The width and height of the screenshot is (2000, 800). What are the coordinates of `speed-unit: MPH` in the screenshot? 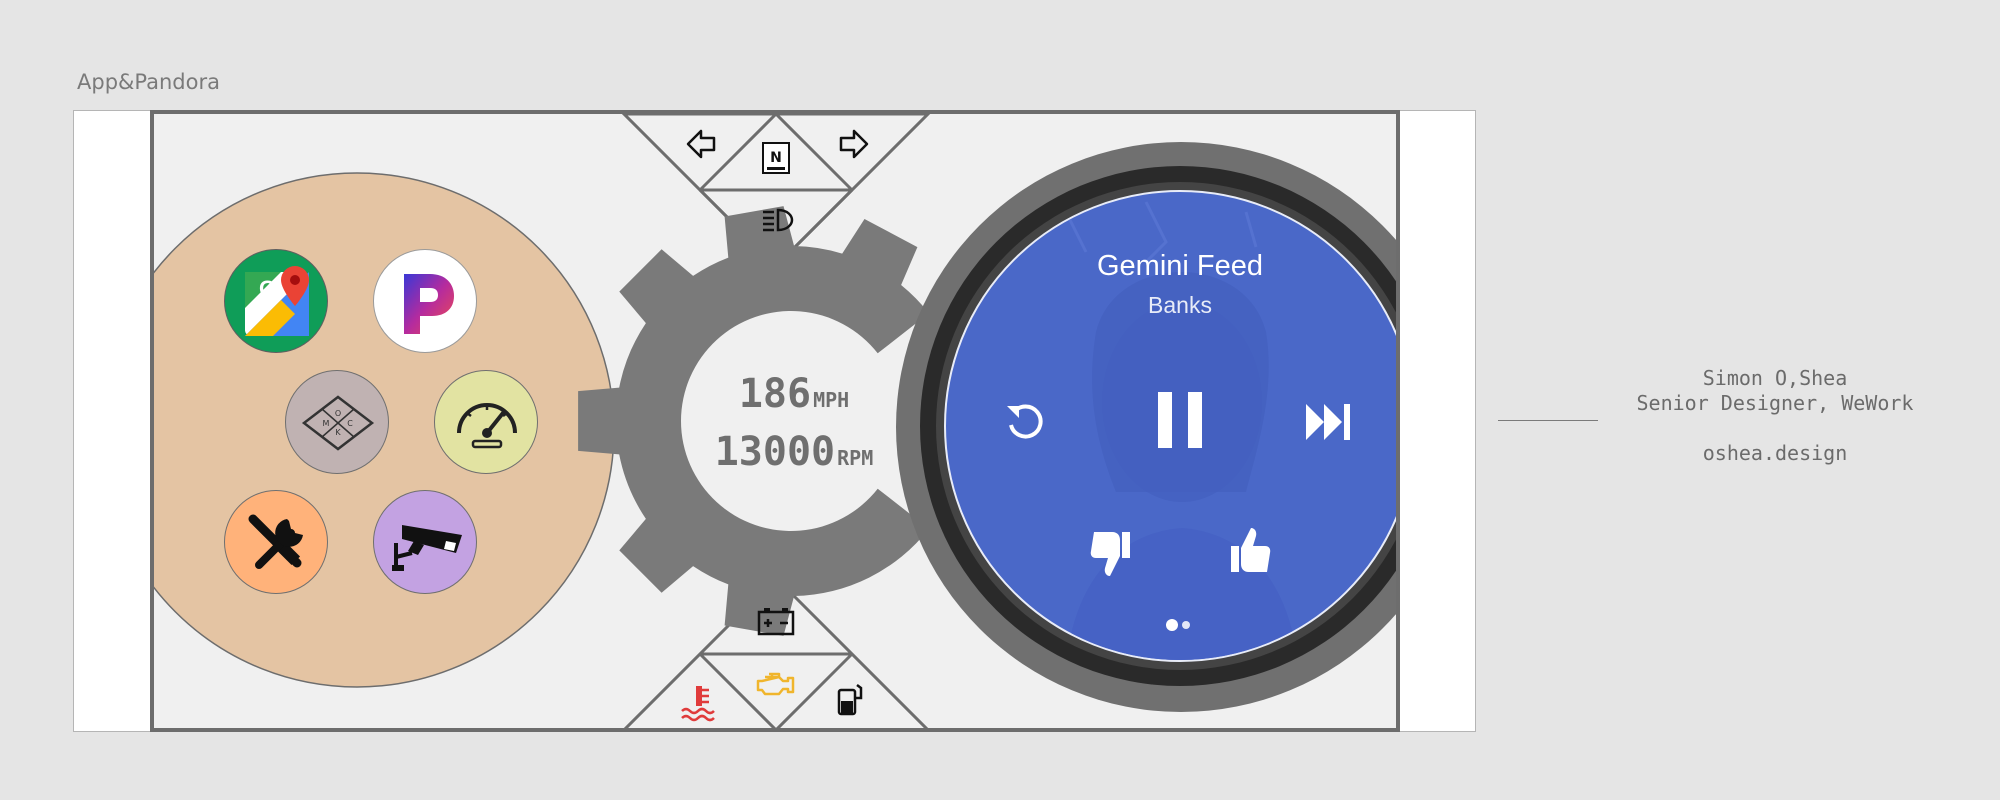 It's located at (831, 400).